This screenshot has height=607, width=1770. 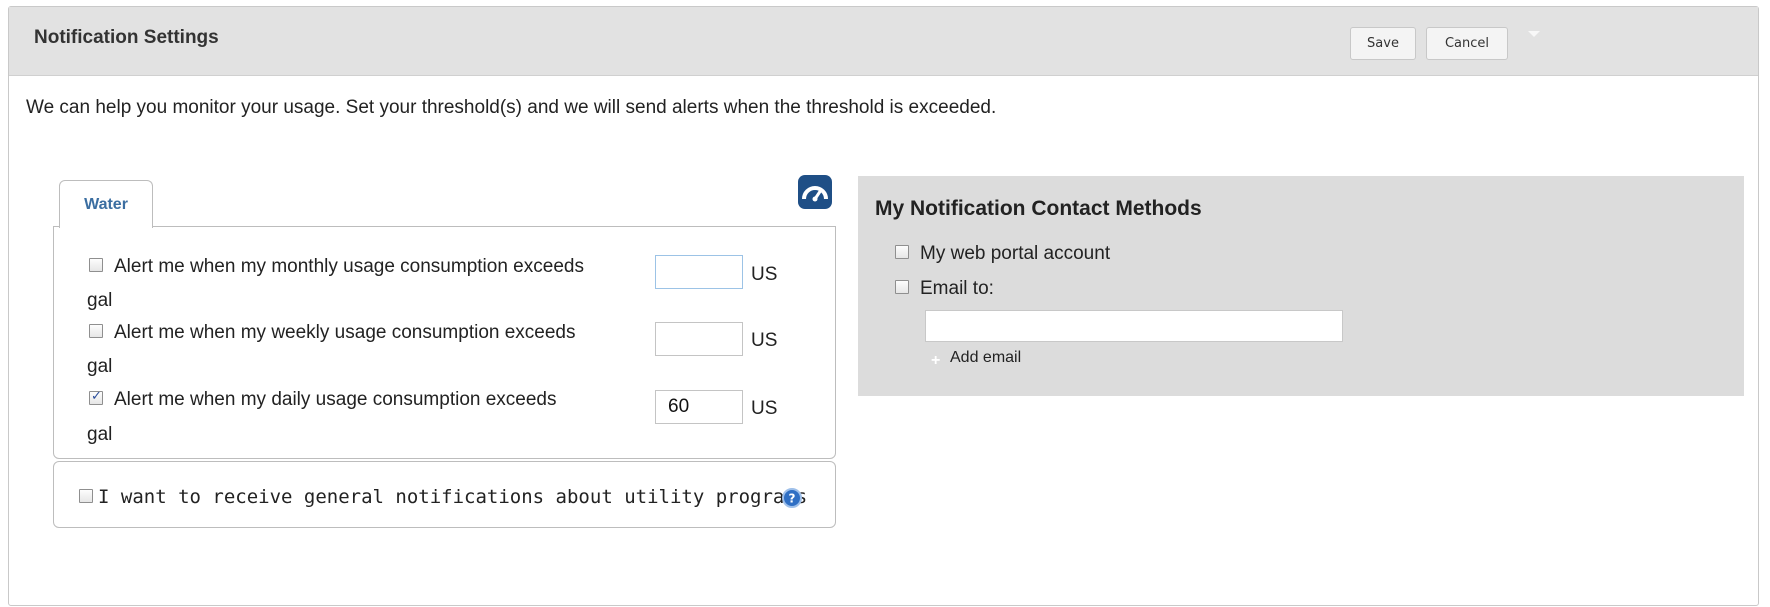 I want to click on monthly-unit-us: US, so click(x=764, y=274).